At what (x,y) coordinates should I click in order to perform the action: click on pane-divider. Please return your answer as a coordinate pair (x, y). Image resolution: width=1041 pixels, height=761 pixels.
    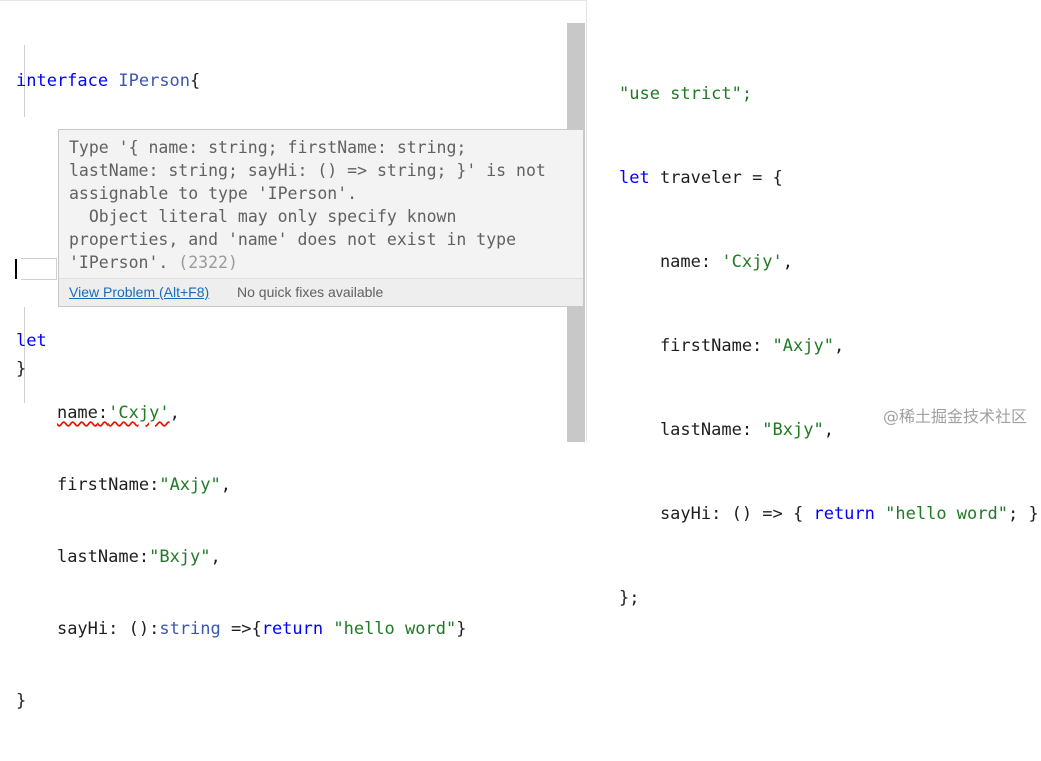
    Looking at the image, I should click on (586, 220).